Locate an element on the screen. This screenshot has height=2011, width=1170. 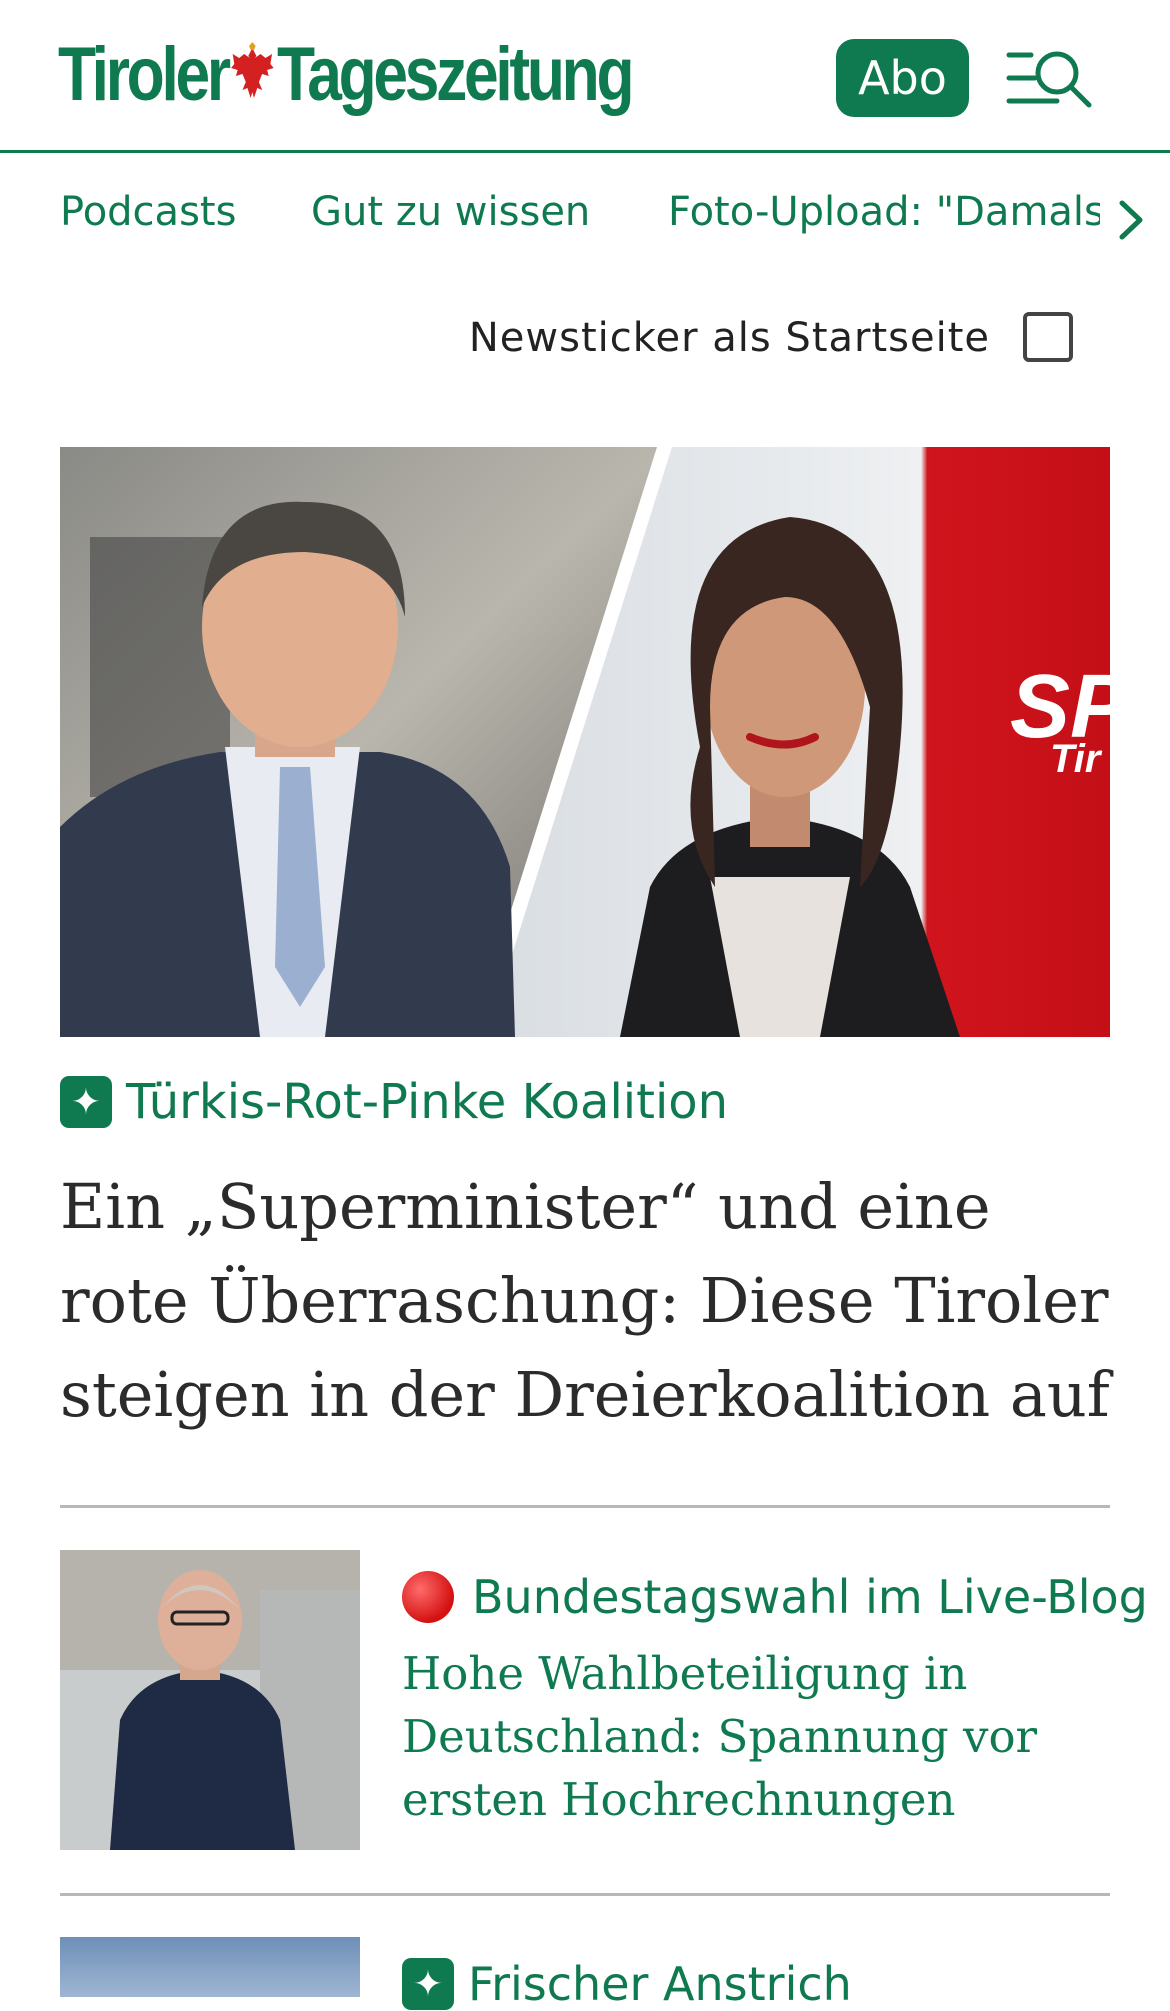
site-header: Tiroler Tageszeitung Abo is located at coordinates (585, 76).